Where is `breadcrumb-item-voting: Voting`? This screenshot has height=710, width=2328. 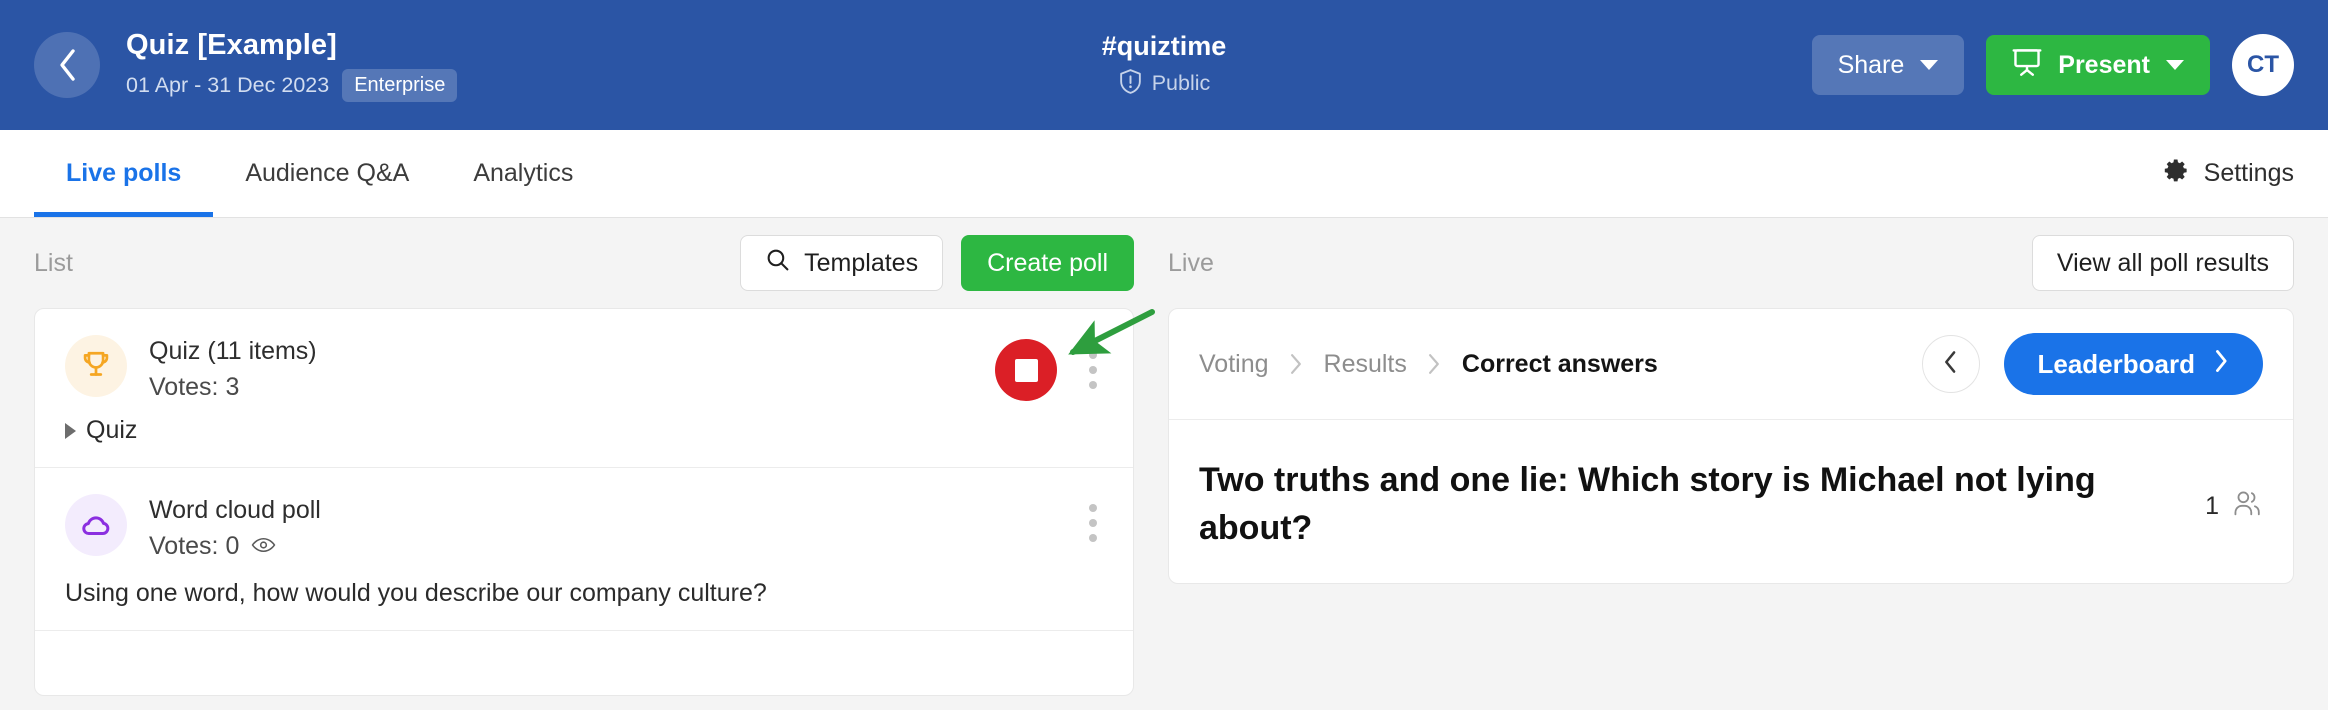
breadcrumb-item-voting: Voting is located at coordinates (1234, 364).